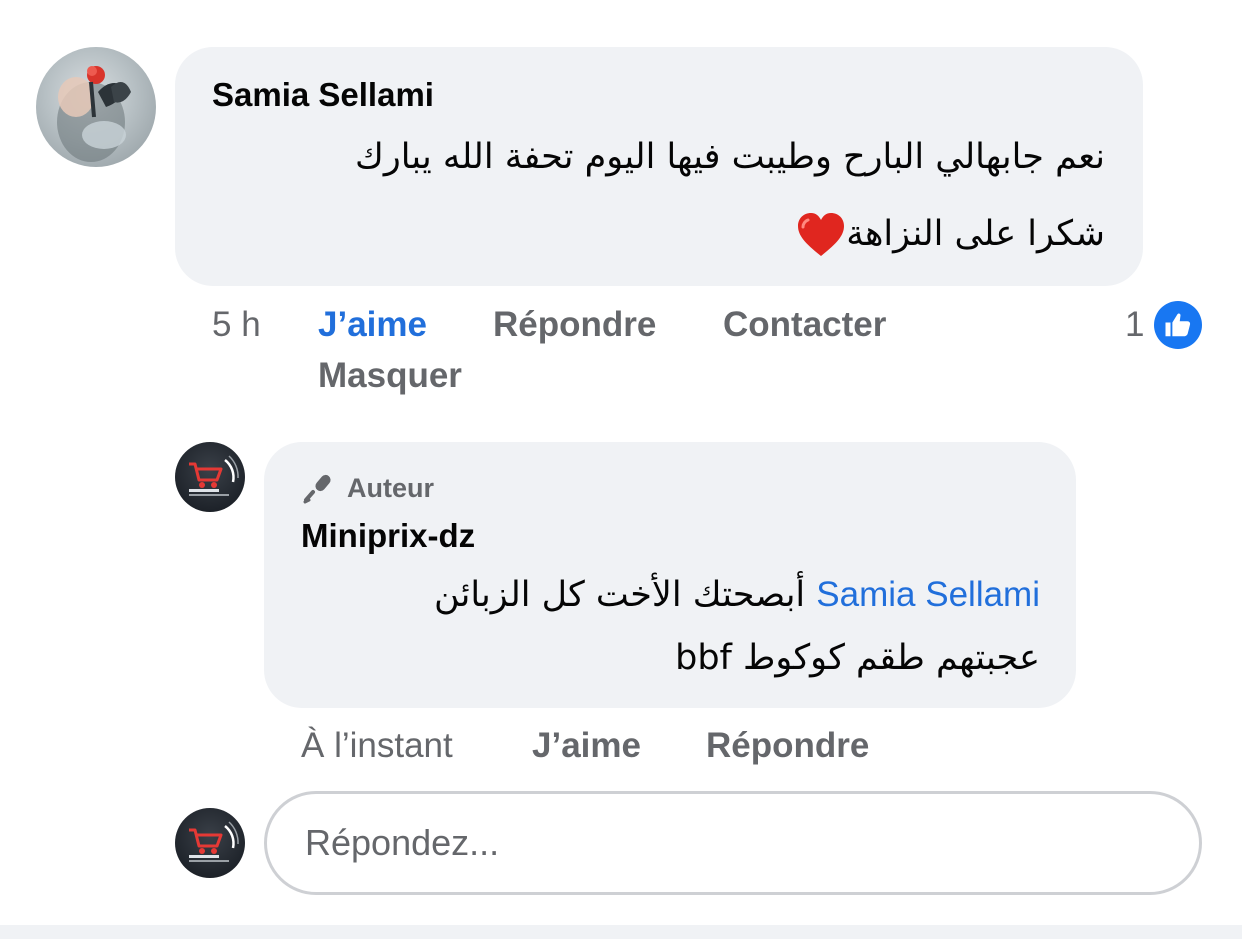 The width and height of the screenshot is (1242, 939). I want to click on avatar-current-user, so click(210, 843).